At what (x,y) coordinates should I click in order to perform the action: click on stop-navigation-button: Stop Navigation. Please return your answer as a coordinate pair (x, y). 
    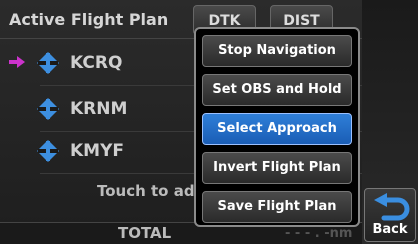
    Looking at the image, I should click on (277, 51).